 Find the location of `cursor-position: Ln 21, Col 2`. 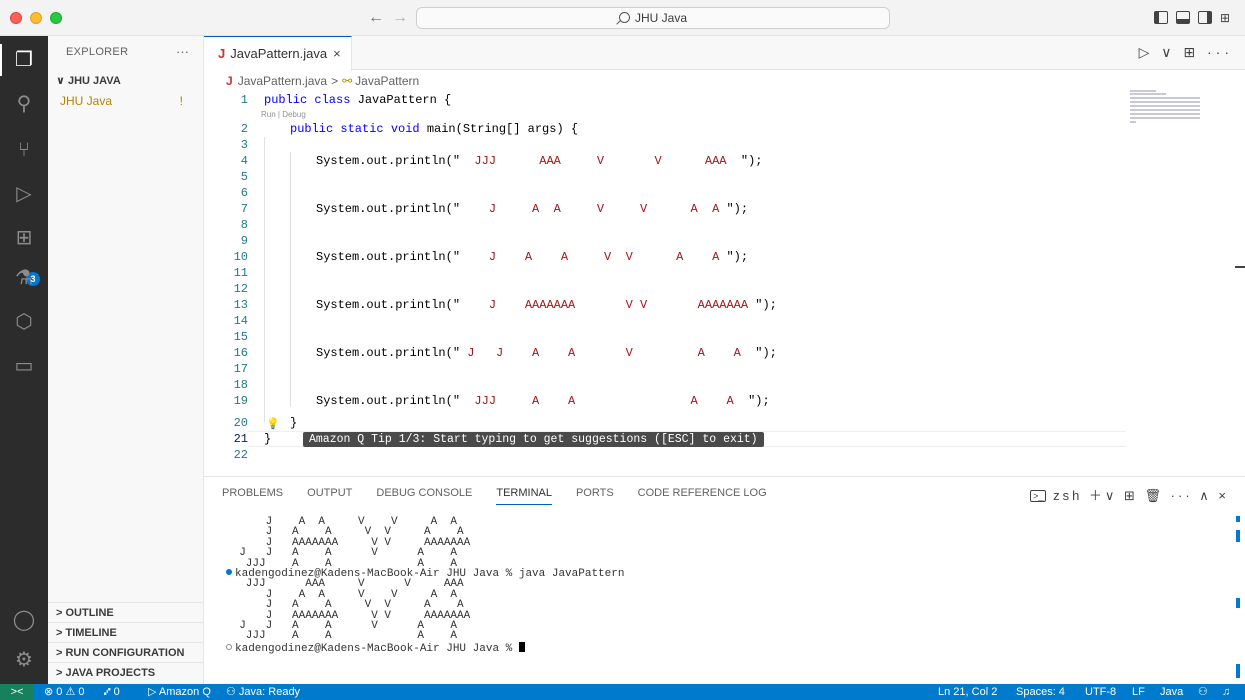

cursor-position: Ln 21, Col 2 is located at coordinates (967, 692).